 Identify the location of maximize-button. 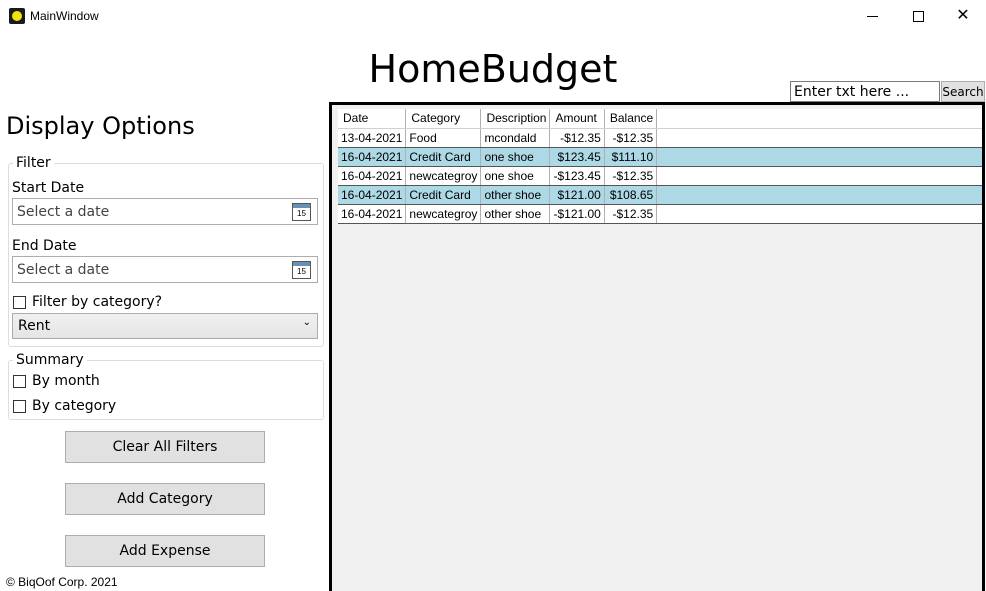
(918, 16).